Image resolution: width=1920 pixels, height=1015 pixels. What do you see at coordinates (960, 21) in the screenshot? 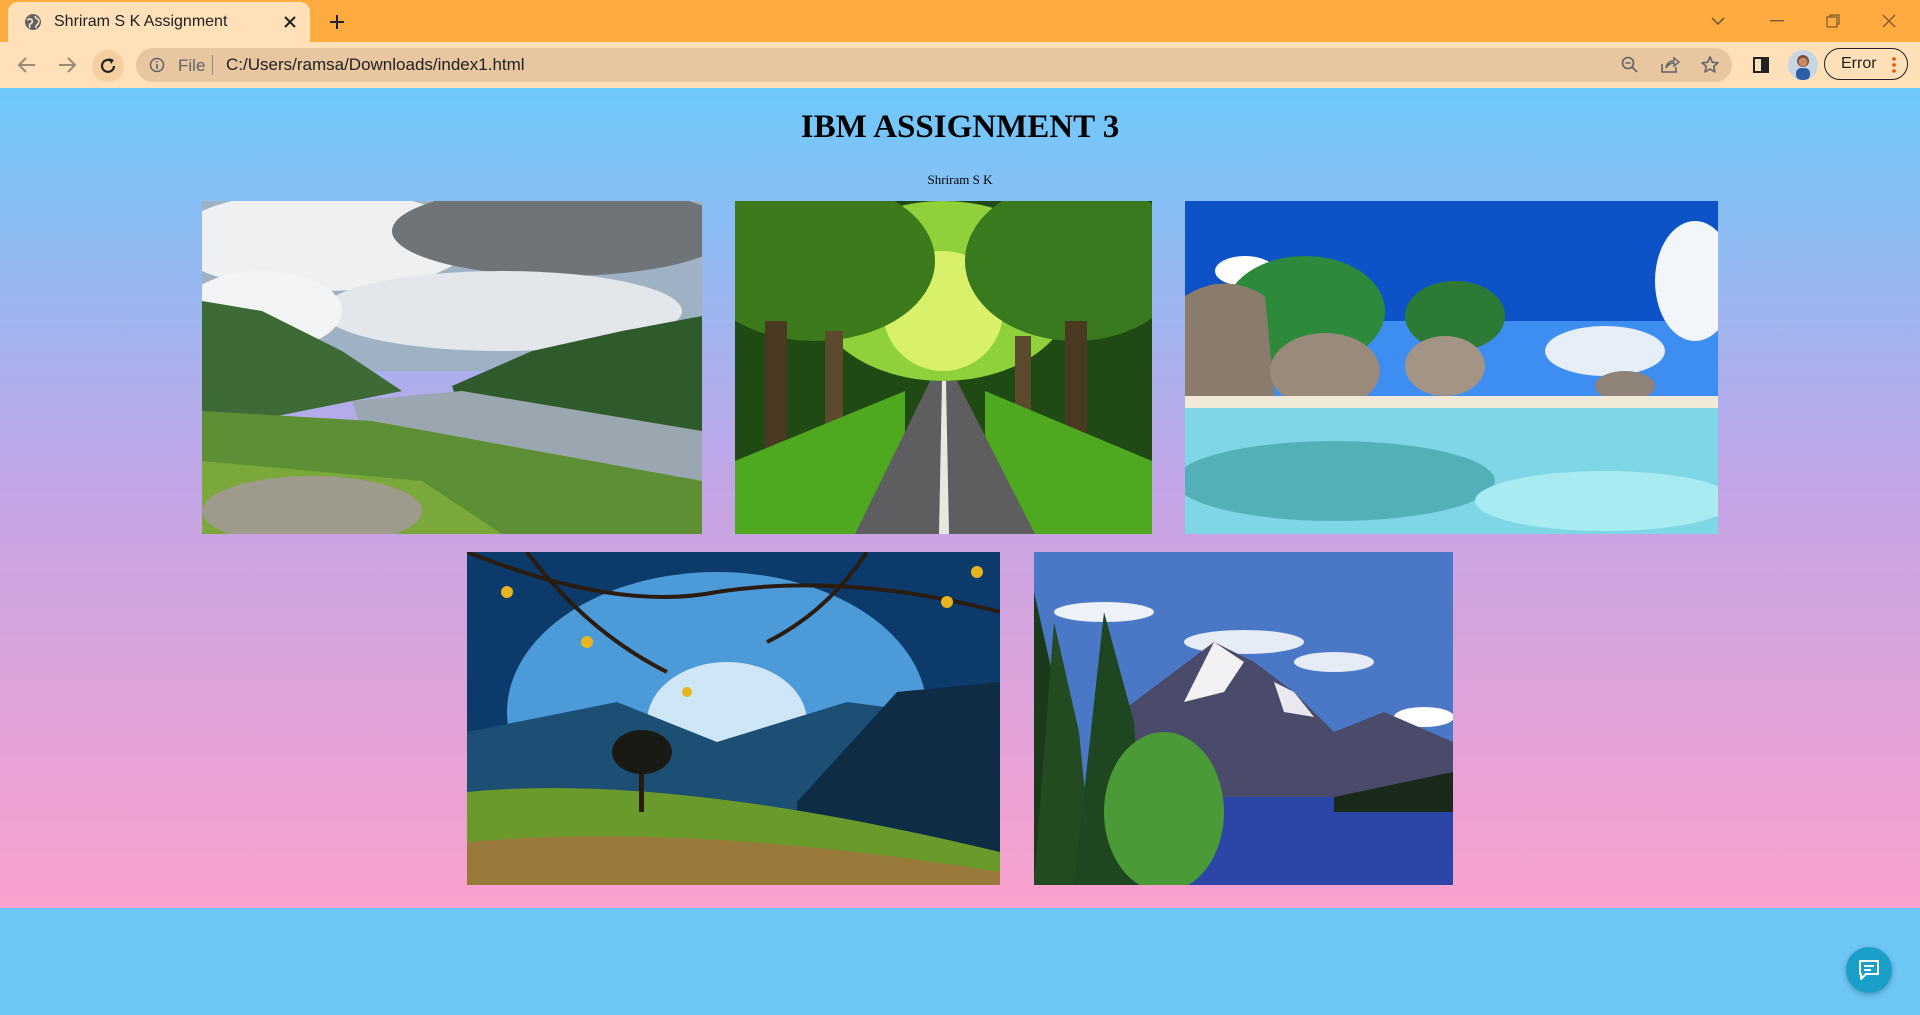
I see `tab-strip: Shriram S K Assignment` at bounding box center [960, 21].